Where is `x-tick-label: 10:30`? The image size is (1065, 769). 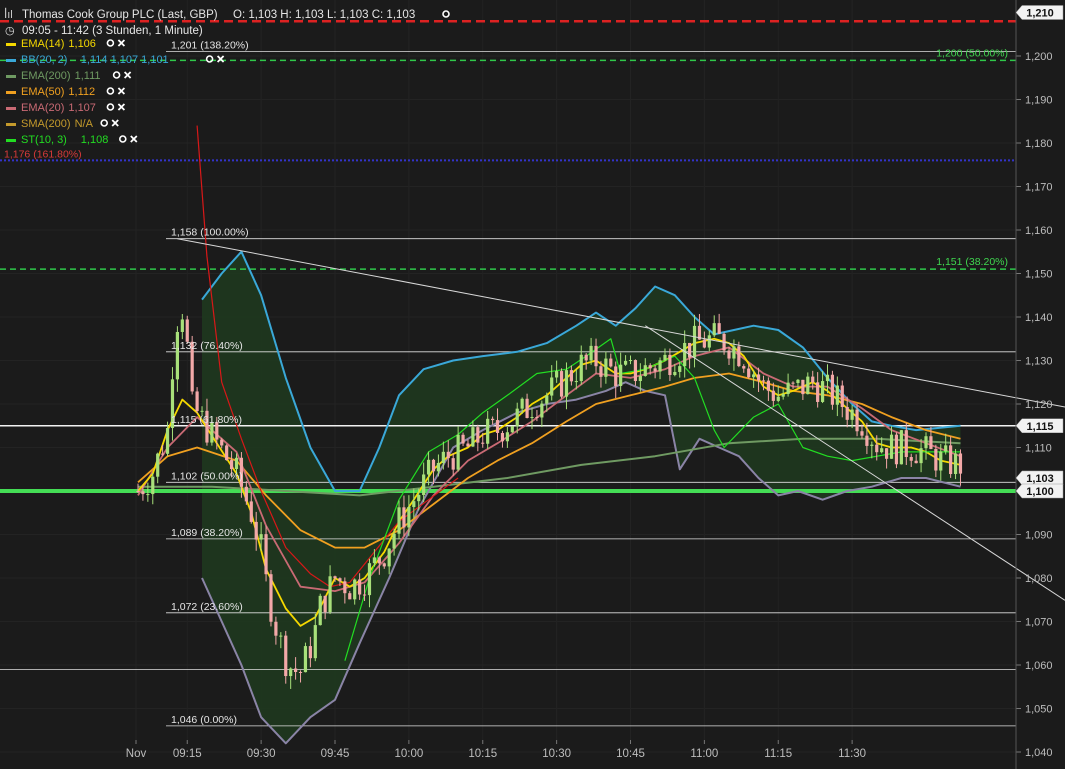 x-tick-label: 10:30 is located at coordinates (556, 754).